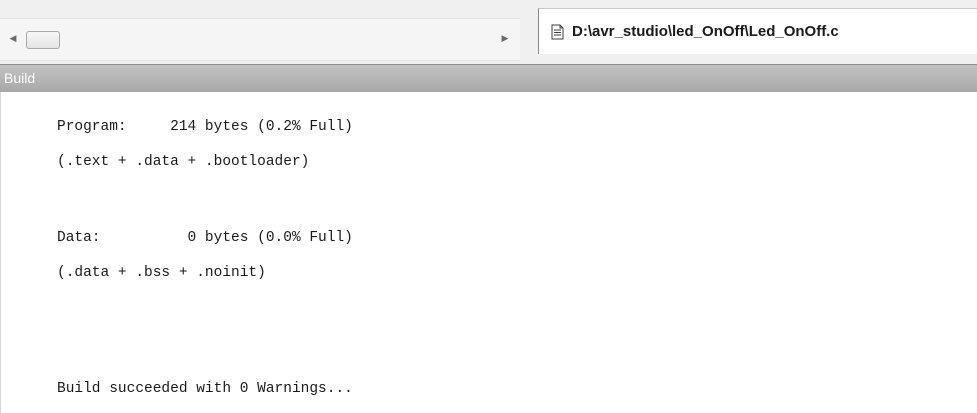 This screenshot has height=413, width=977. What do you see at coordinates (557, 32) in the screenshot?
I see `document-icon` at bounding box center [557, 32].